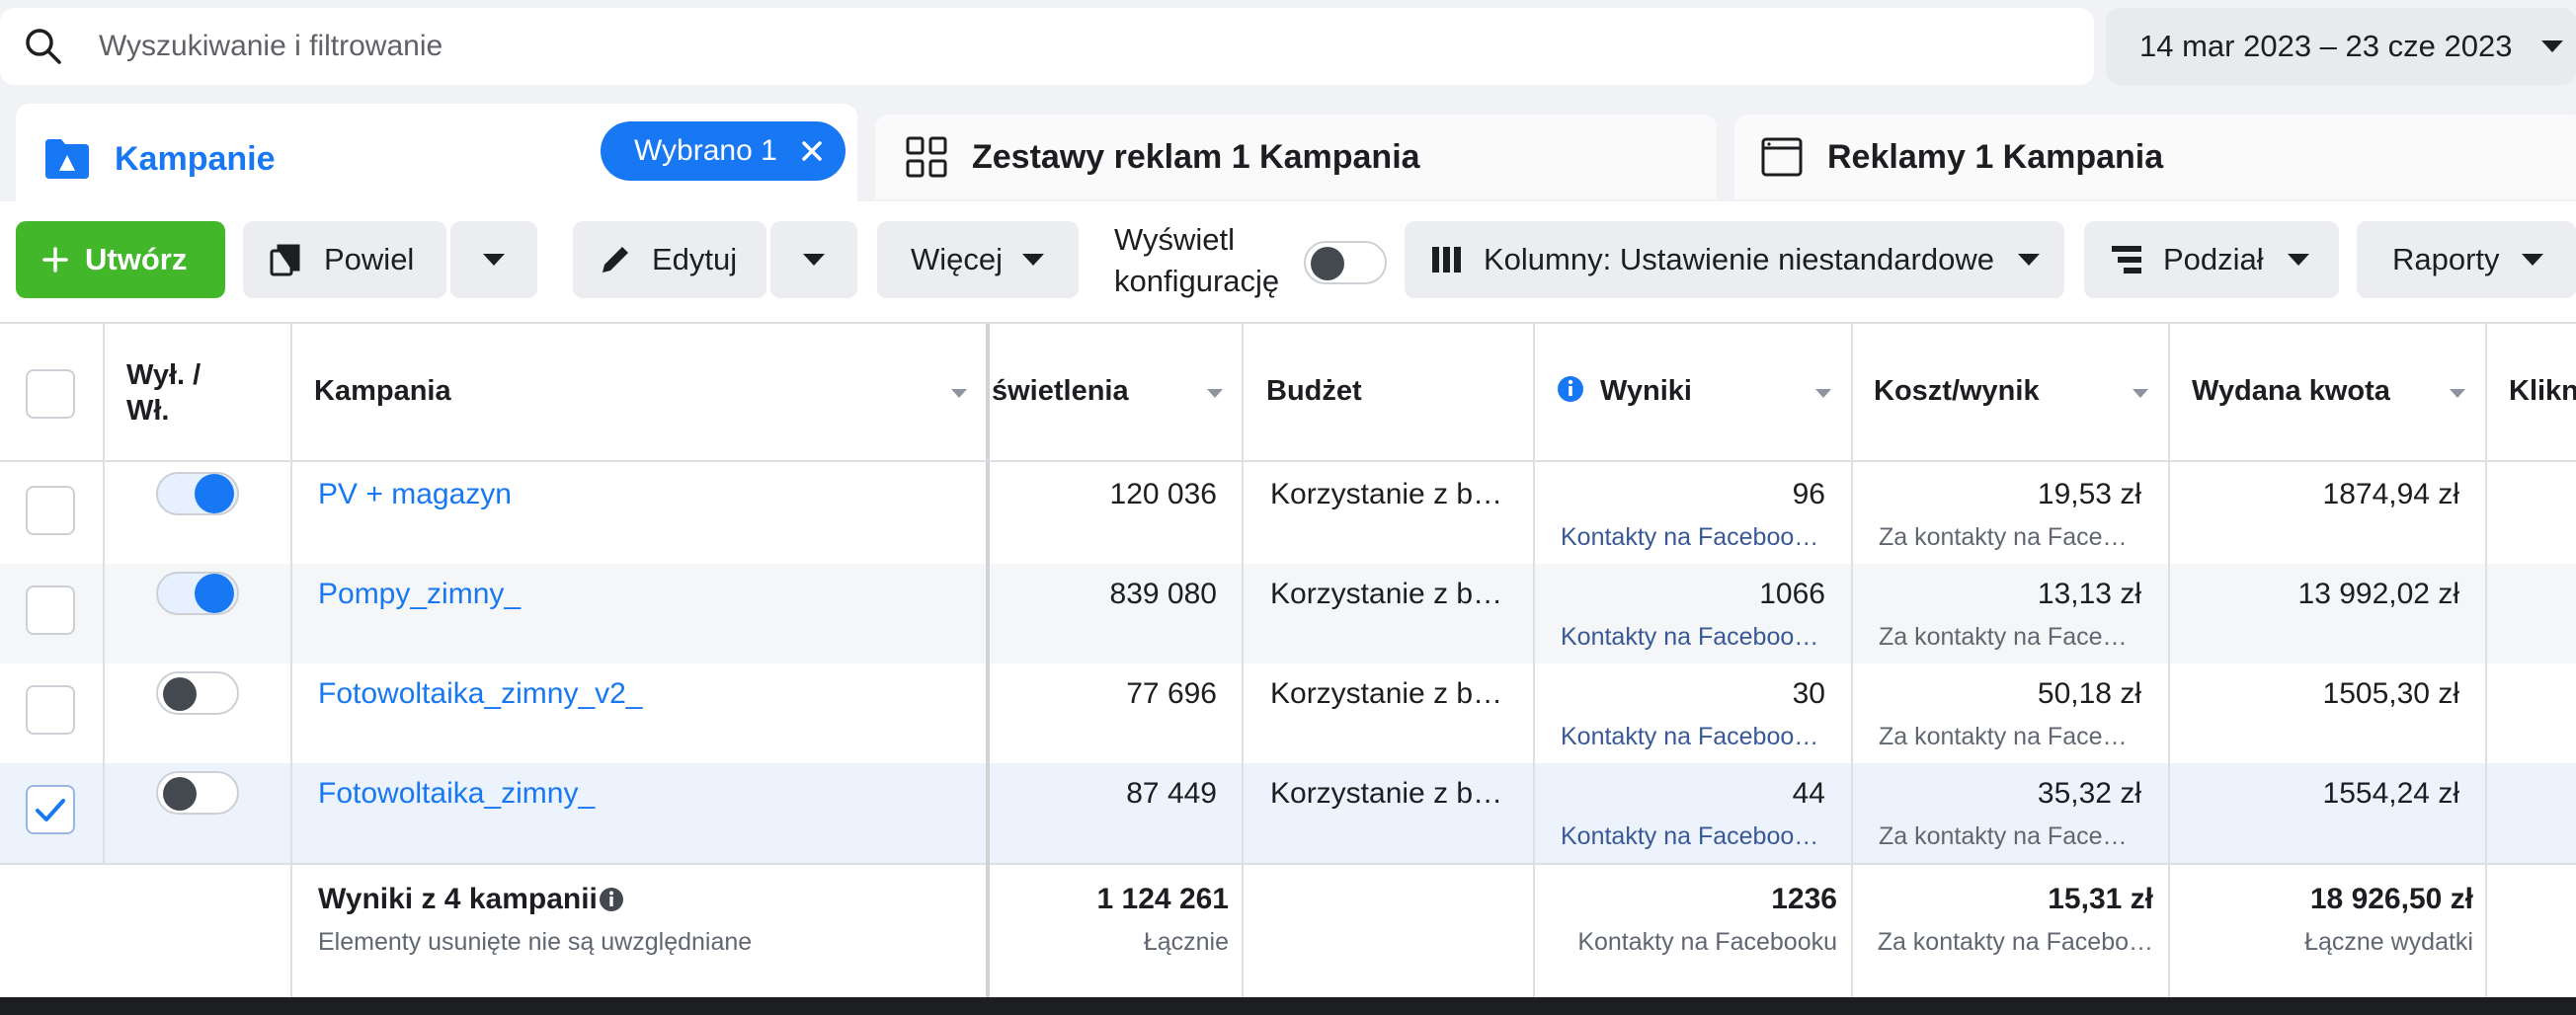 The height and width of the screenshot is (1015, 2576). Describe the element at coordinates (50, 394) in the screenshot. I see `select-all-checkbox` at that location.